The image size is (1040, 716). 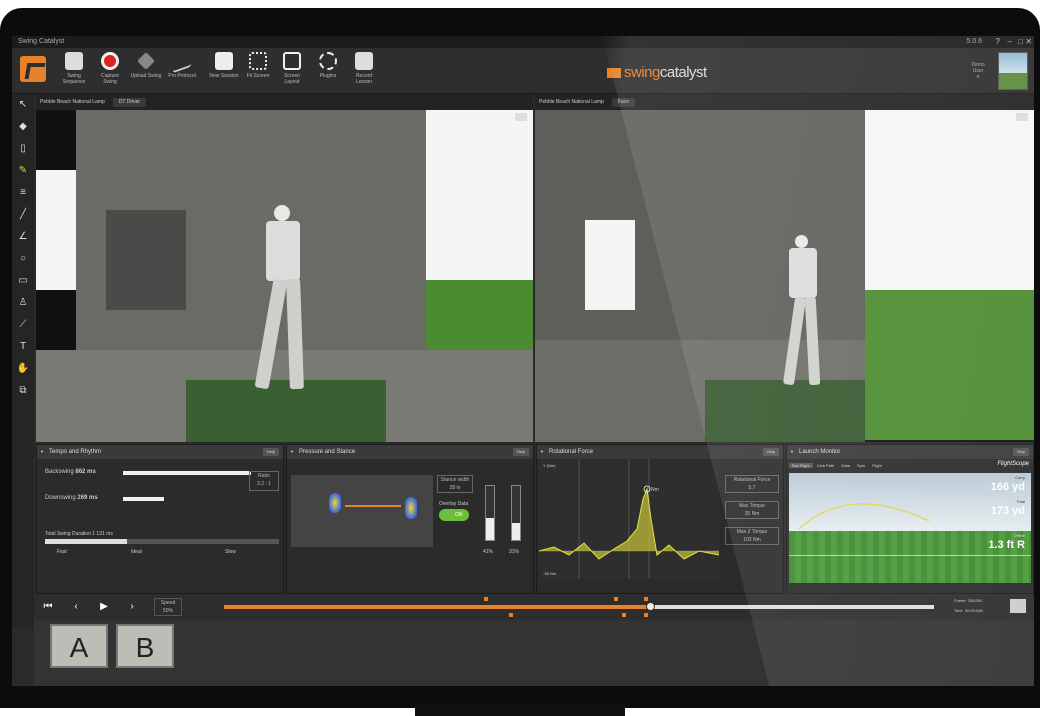 I want to click on step-back-button: ‹, so click(x=76, y=607).